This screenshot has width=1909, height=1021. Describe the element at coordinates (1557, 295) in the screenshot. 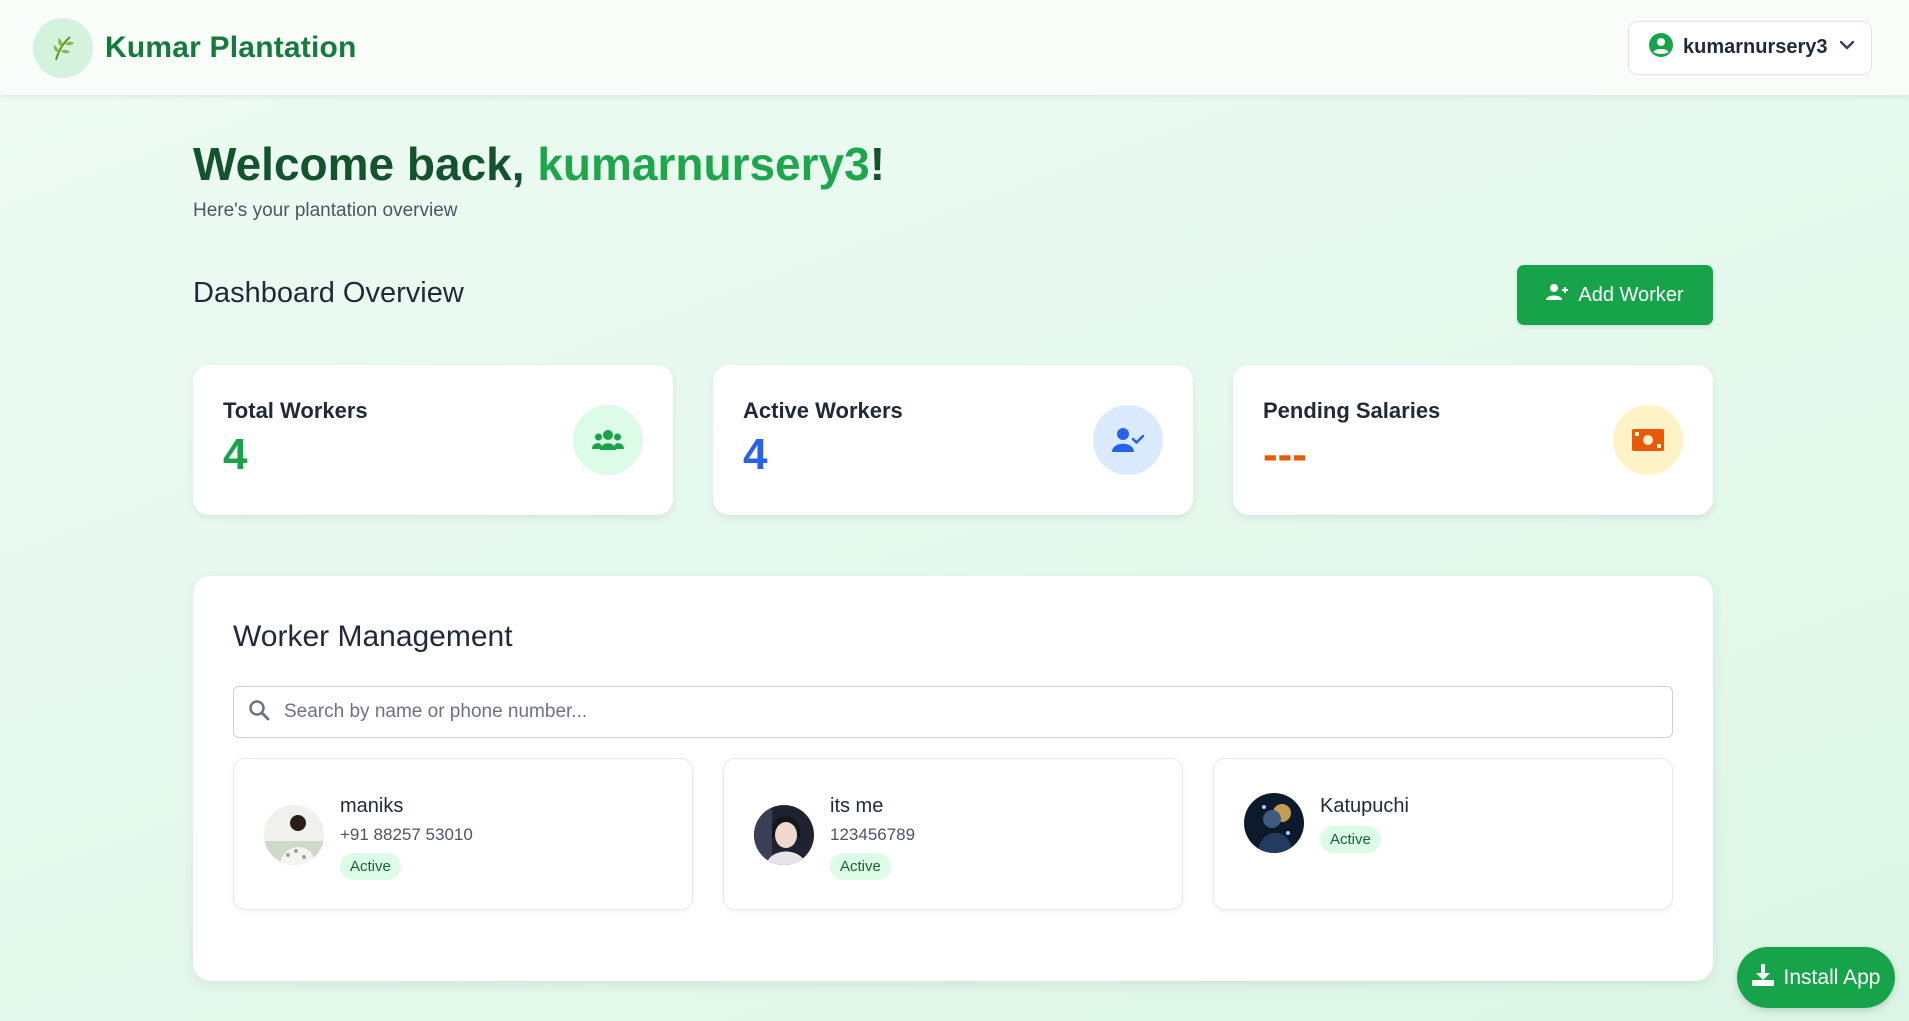

I see `user-plus-icon` at that location.